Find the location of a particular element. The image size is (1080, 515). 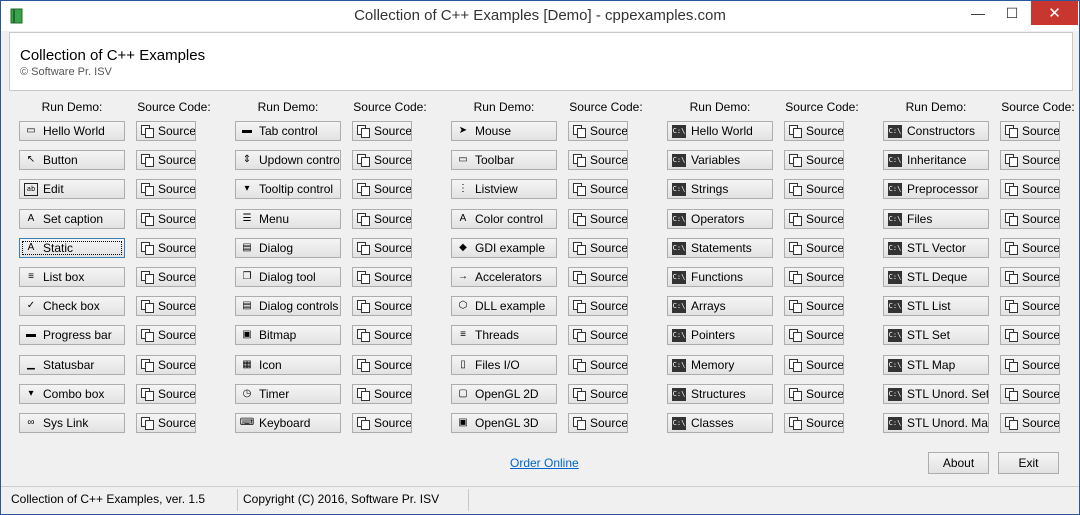

run-demo-button: → Accelerators is located at coordinates (504, 277).